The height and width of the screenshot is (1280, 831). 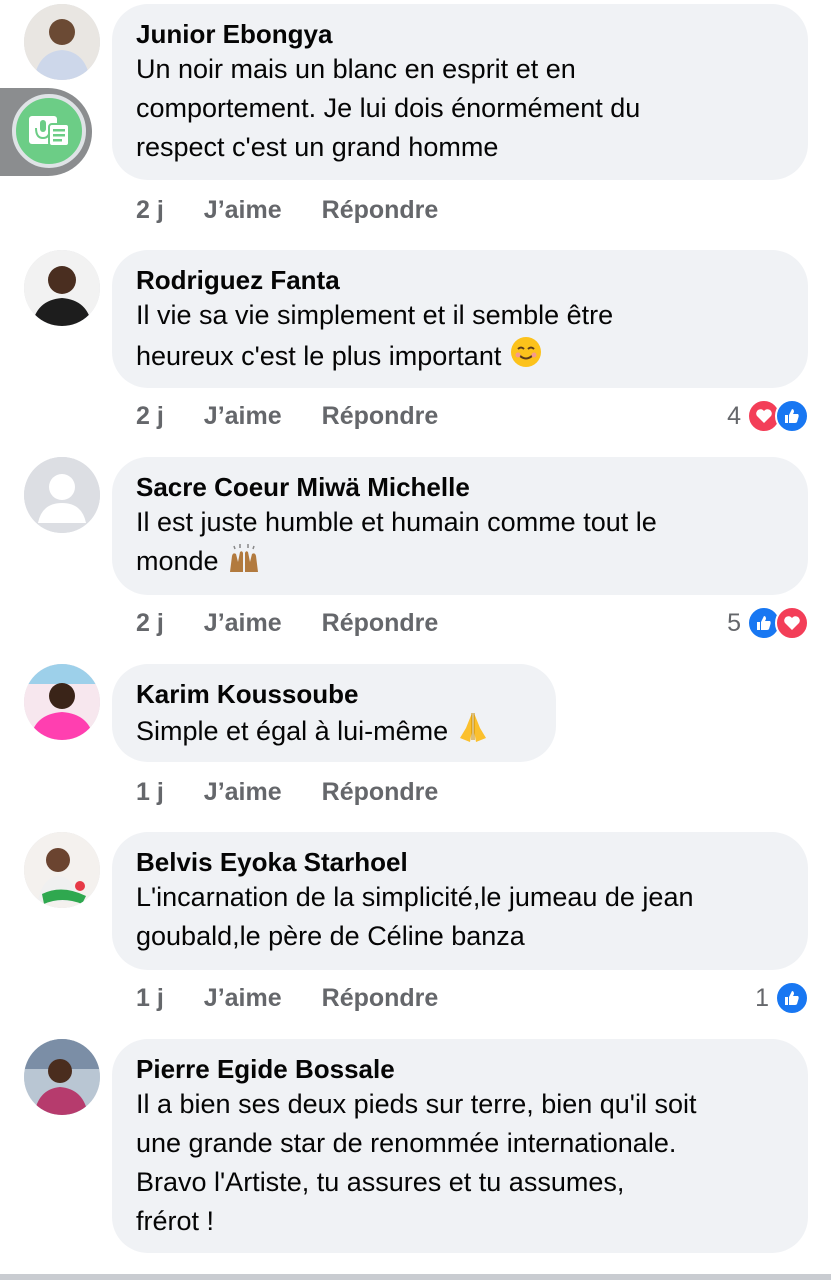 I want to click on voice-button-circle, so click(x=49, y=131).